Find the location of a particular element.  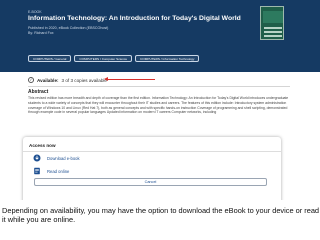

section-divider is located at coordinates (159, 86).